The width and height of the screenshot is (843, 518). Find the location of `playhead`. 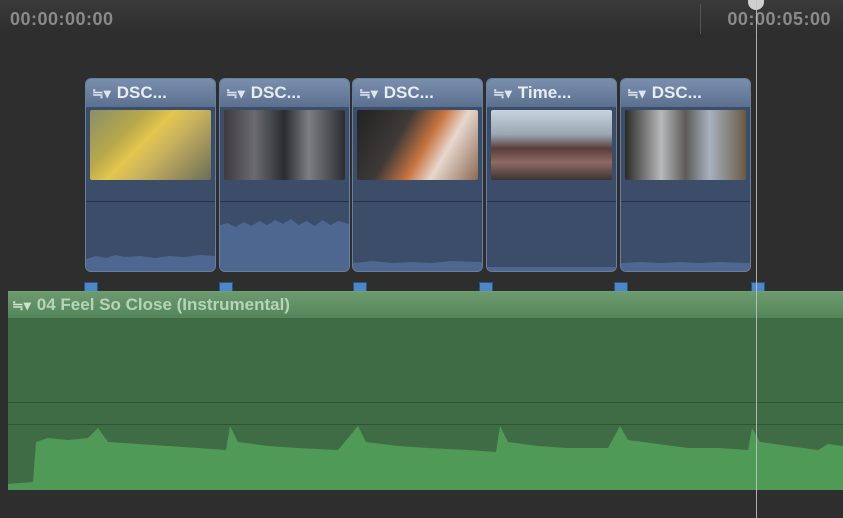

playhead is located at coordinates (756, 259).